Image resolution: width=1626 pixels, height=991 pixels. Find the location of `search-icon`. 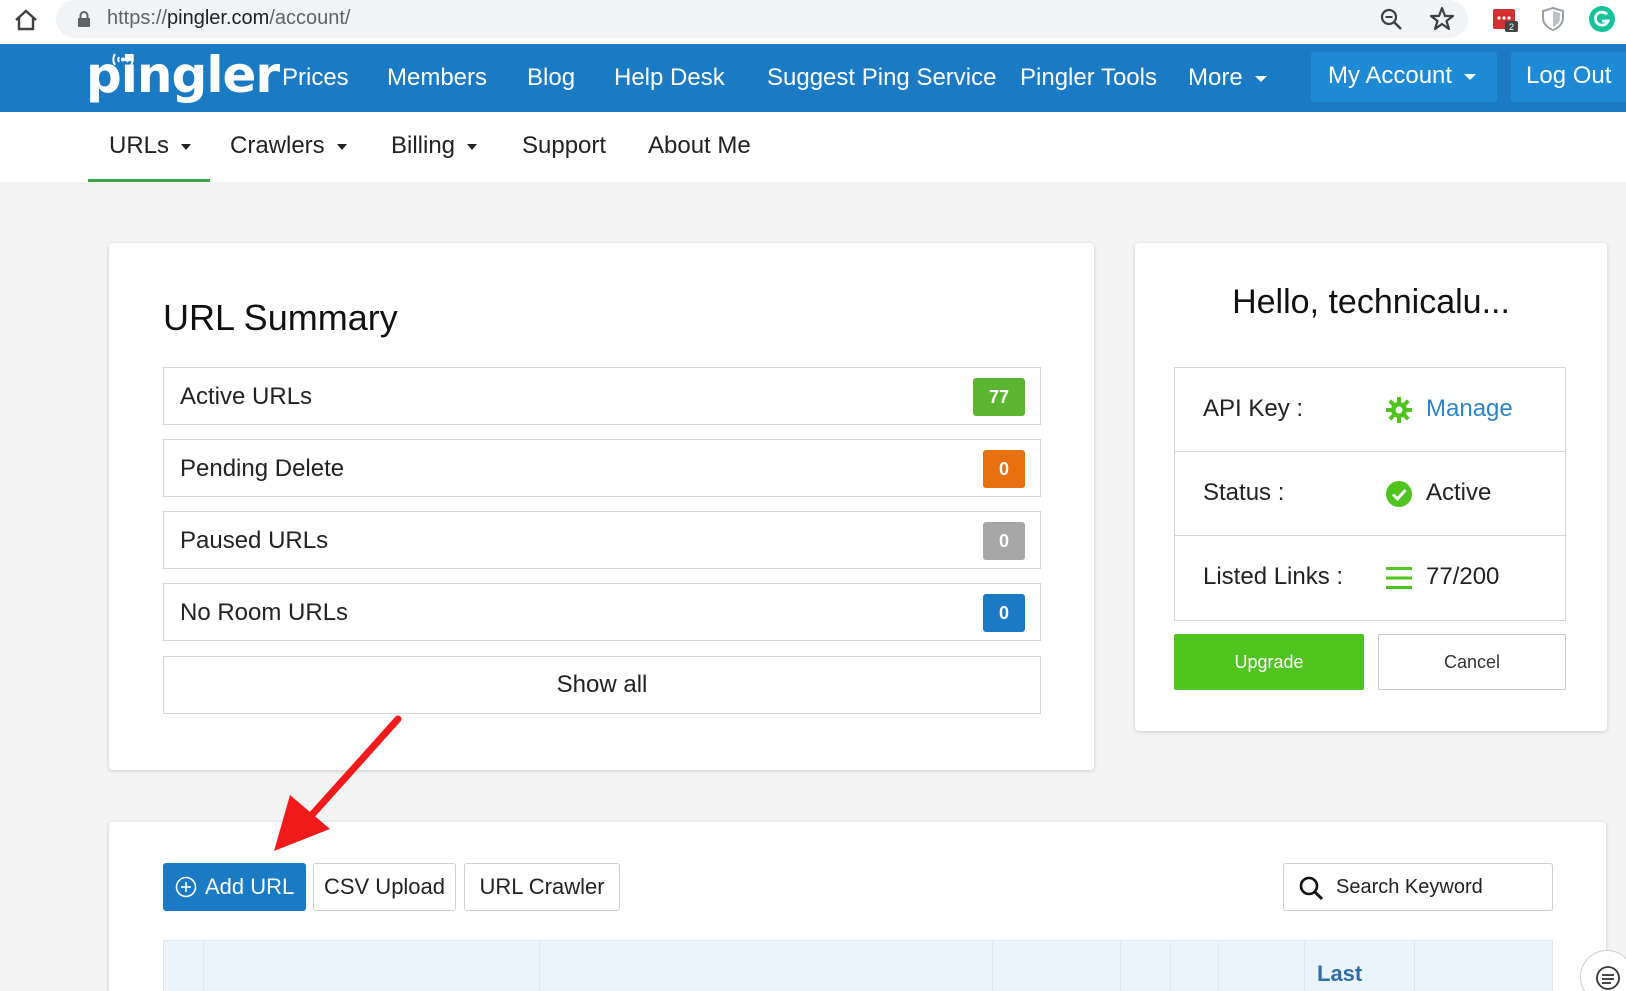

search-icon is located at coordinates (1311, 888).